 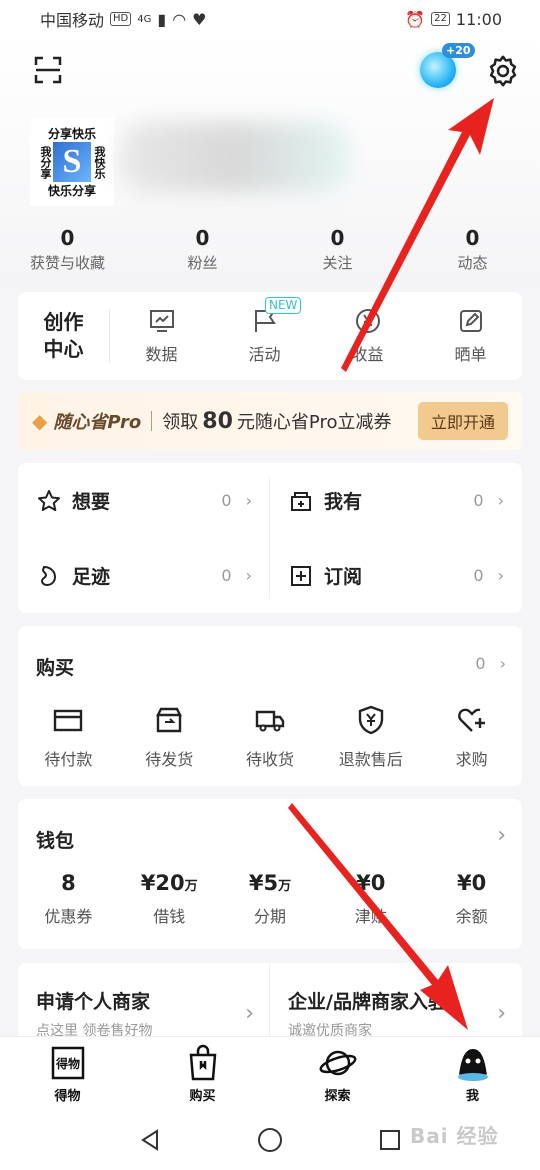 What do you see at coordinates (40, 421) in the screenshot?
I see `promo-logo-icon: ◆` at bounding box center [40, 421].